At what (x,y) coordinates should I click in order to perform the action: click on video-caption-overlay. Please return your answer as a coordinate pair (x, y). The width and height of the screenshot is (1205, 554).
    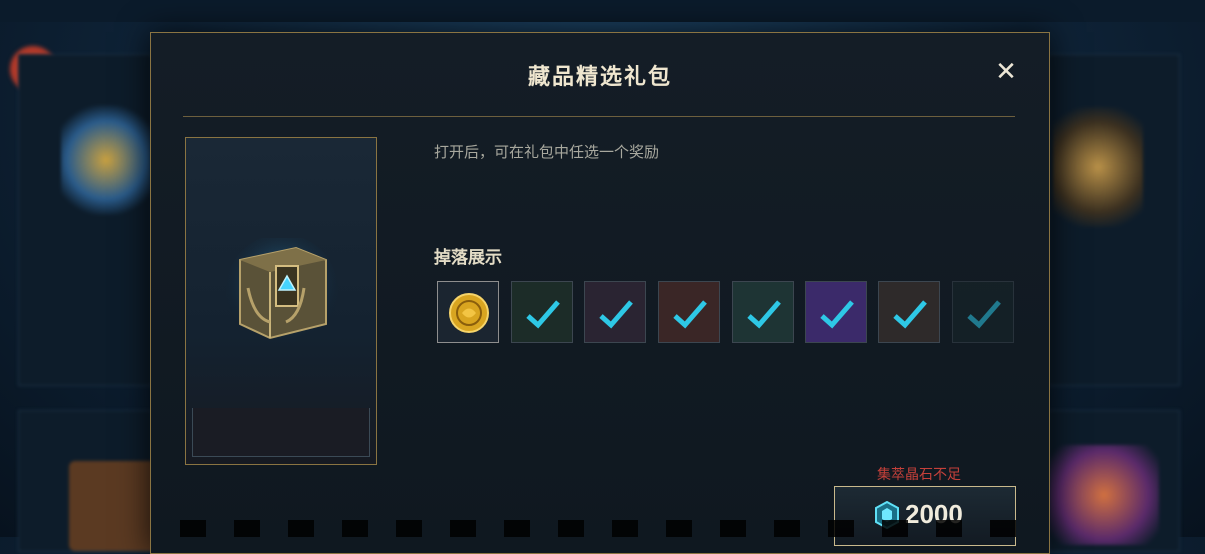
    Looking at the image, I should click on (610, 528).